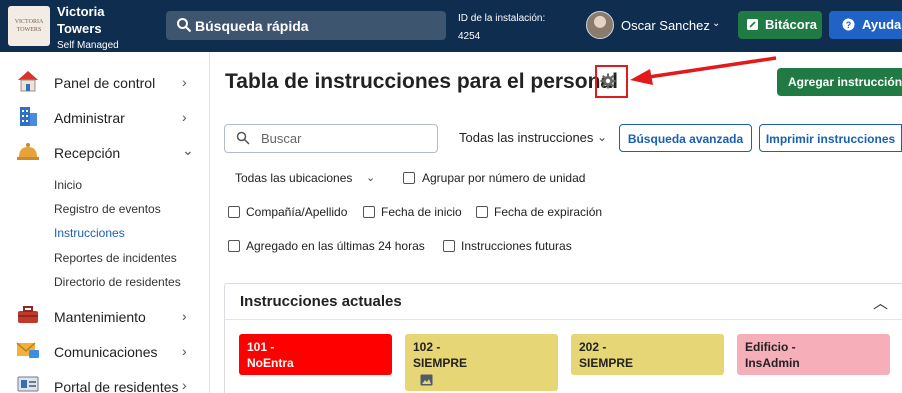  Describe the element at coordinates (116, 386) in the screenshot. I see `sidebar-item-label: Portal de residentes` at that location.